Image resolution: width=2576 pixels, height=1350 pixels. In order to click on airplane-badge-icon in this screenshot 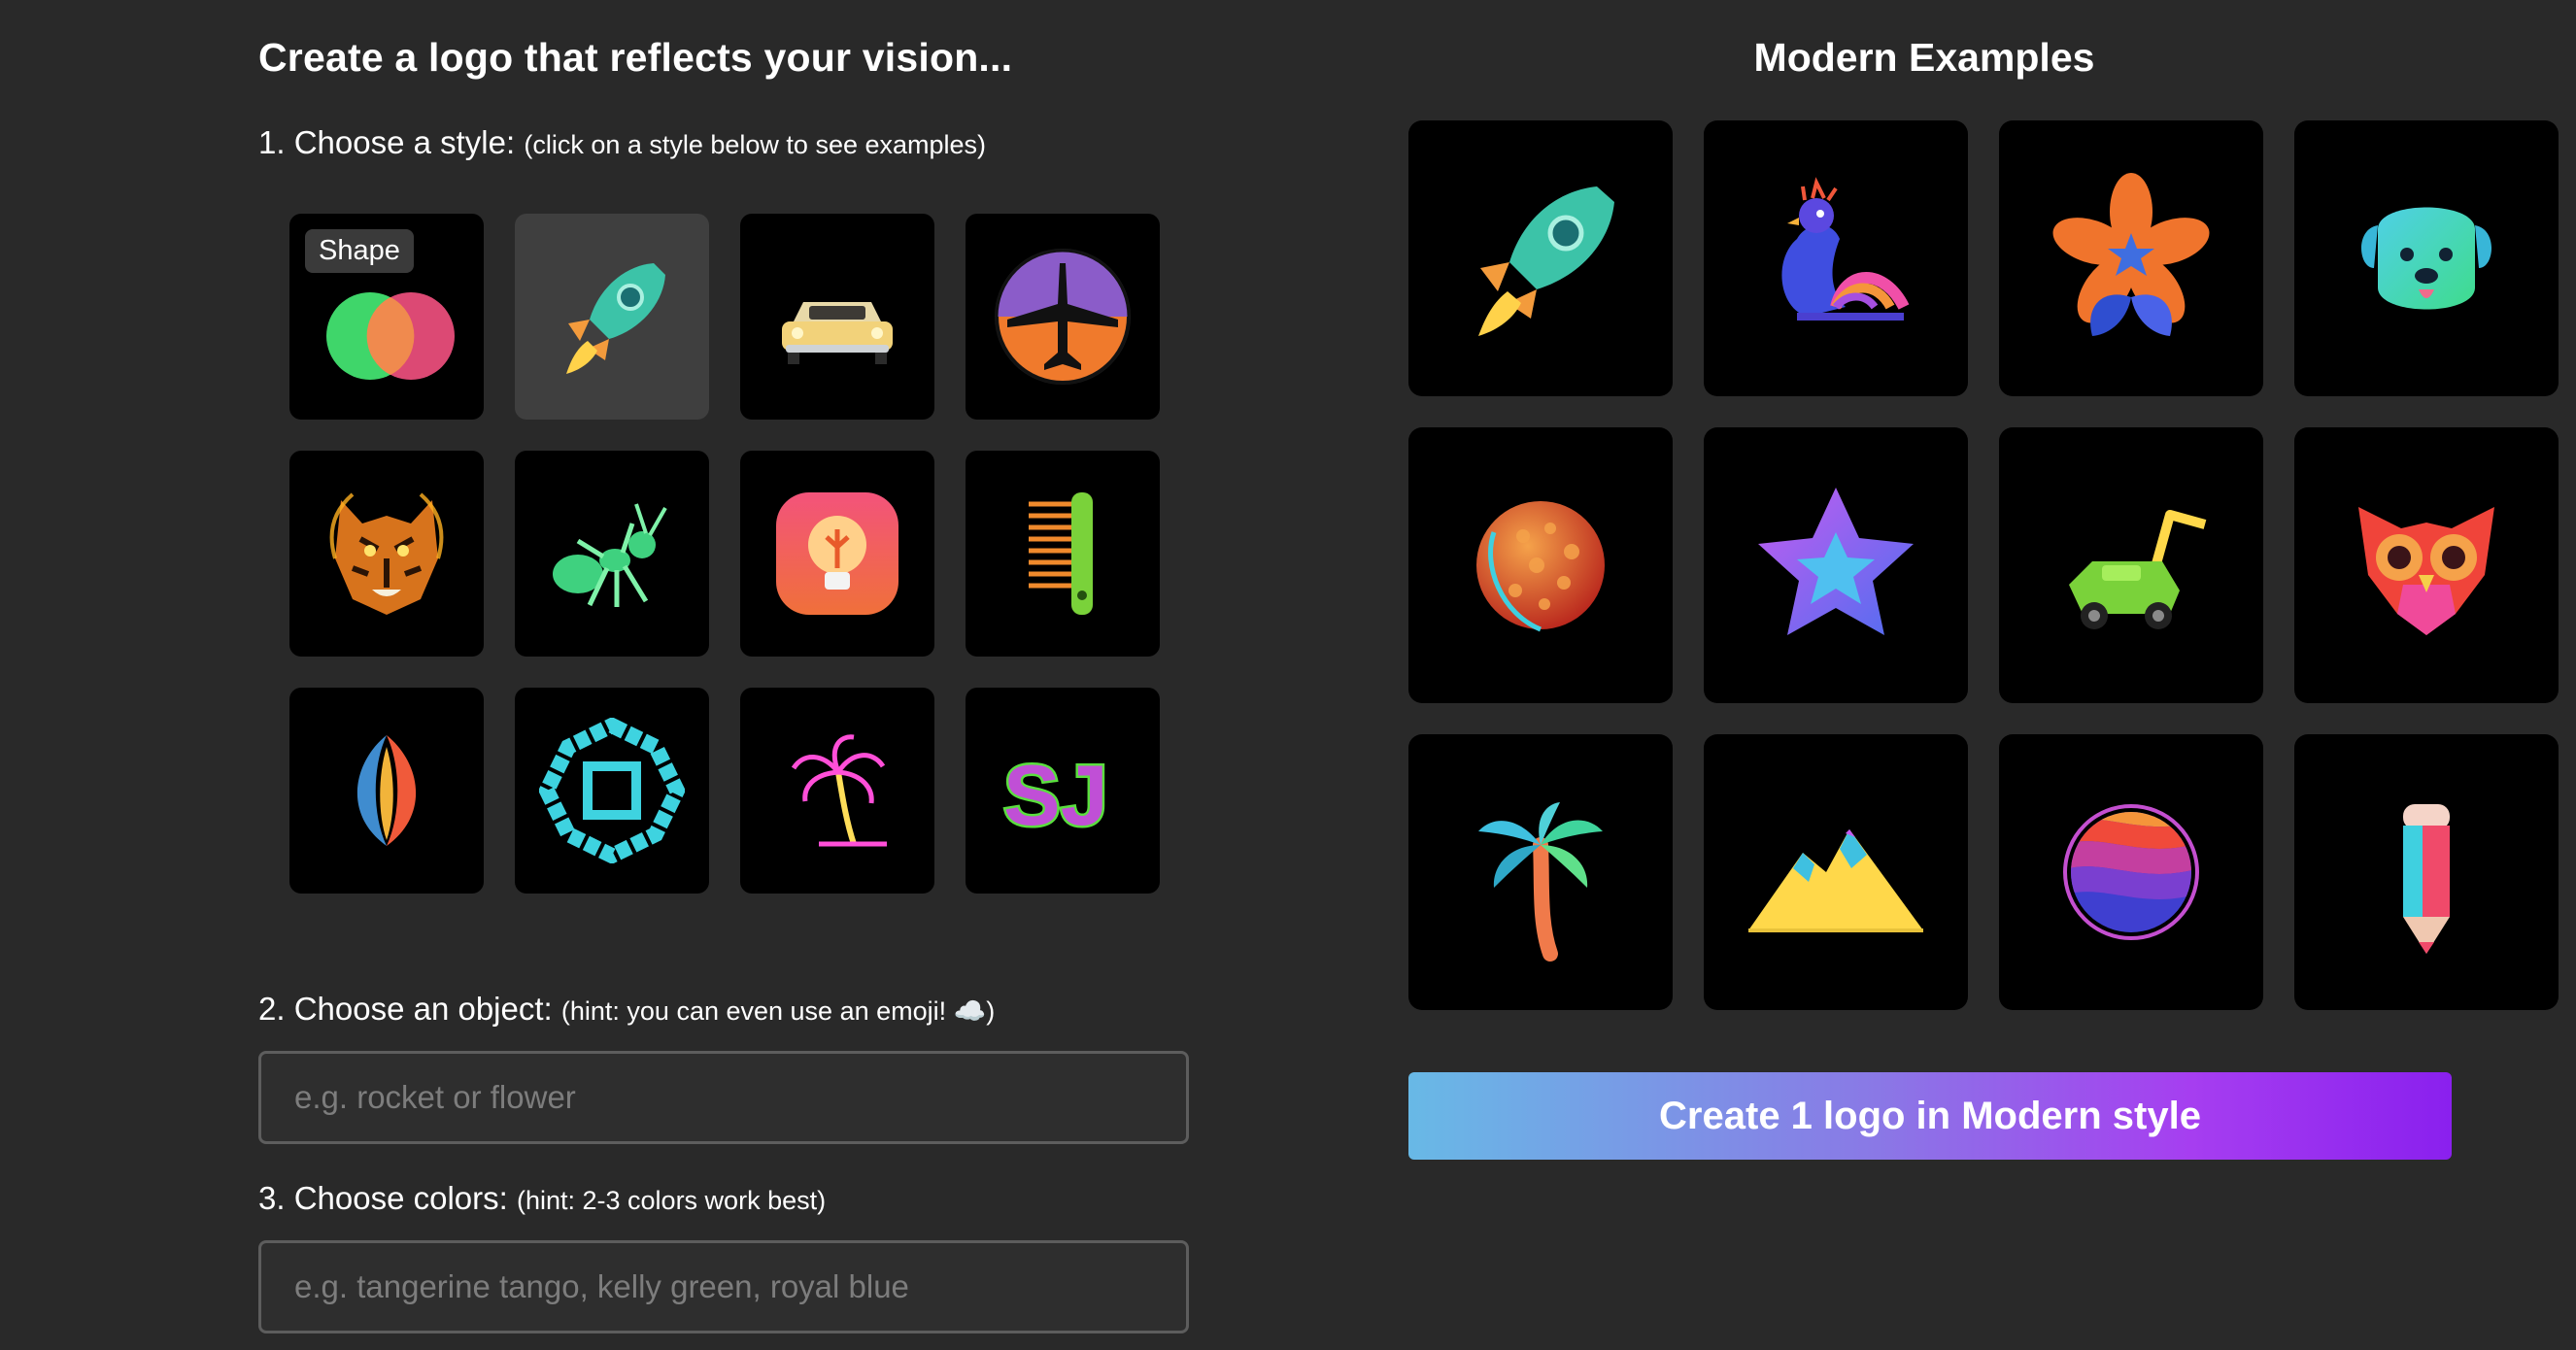, I will do `click(1063, 317)`.